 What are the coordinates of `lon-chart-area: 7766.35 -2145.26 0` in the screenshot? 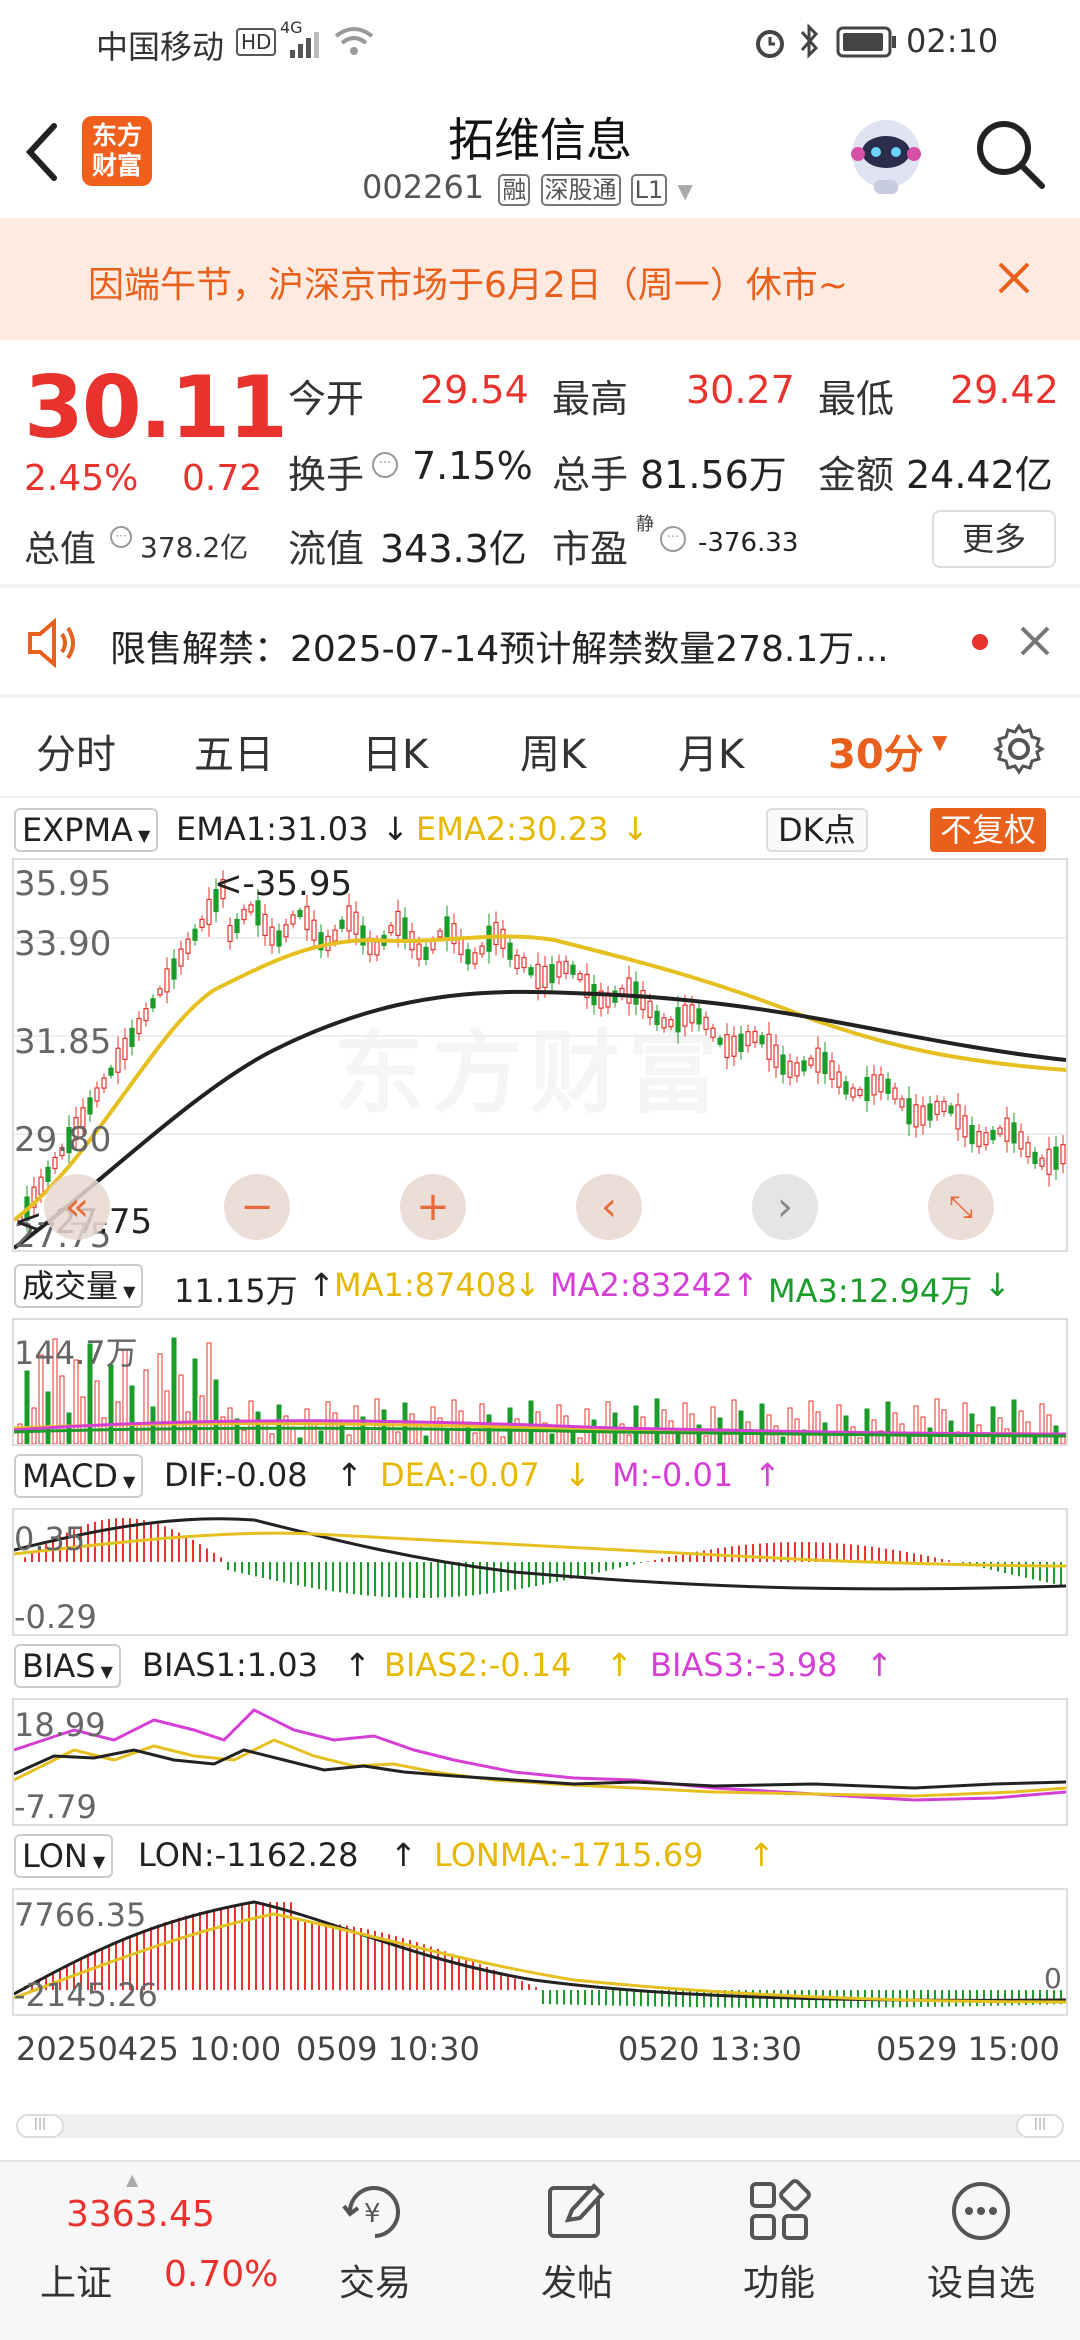 It's located at (540, 1952).